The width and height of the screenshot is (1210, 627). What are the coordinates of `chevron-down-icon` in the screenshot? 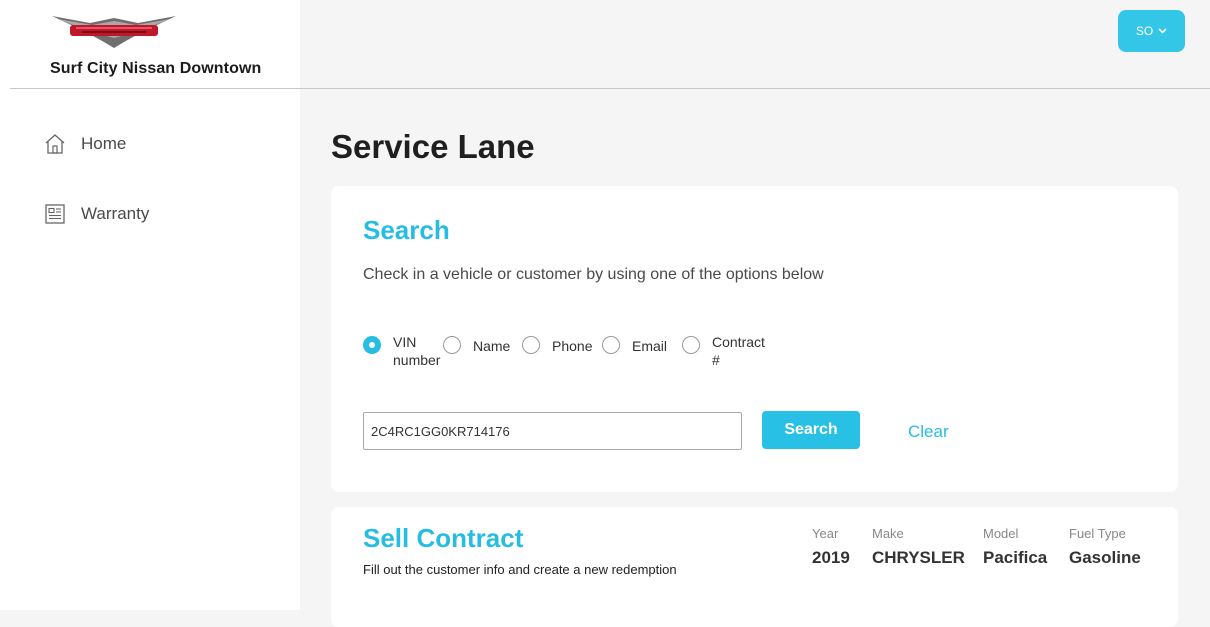 It's located at (1162, 31).